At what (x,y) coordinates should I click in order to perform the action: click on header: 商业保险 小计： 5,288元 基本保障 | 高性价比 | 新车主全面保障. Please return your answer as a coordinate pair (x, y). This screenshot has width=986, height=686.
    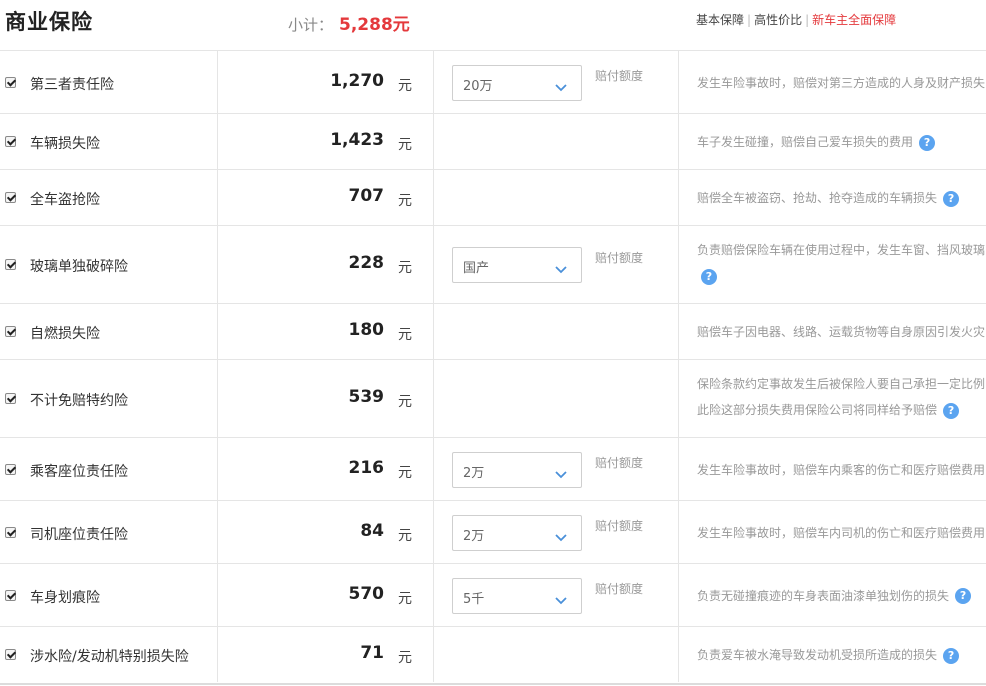
    Looking at the image, I should click on (493, 25).